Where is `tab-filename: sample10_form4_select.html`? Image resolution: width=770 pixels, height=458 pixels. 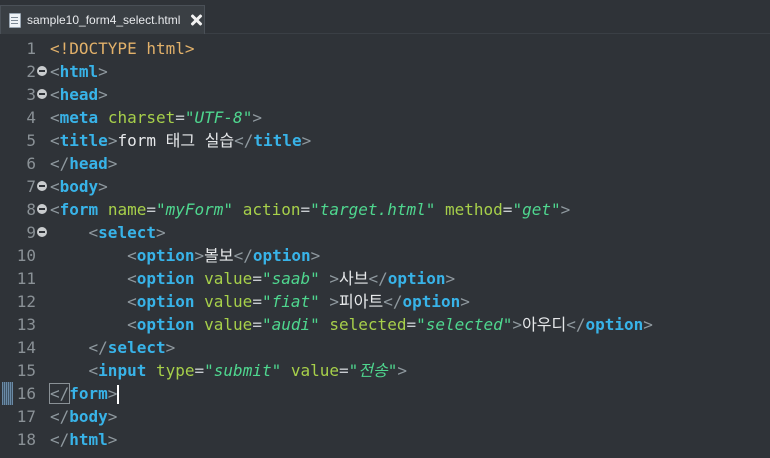 tab-filename: sample10_form4_select.html is located at coordinates (104, 20).